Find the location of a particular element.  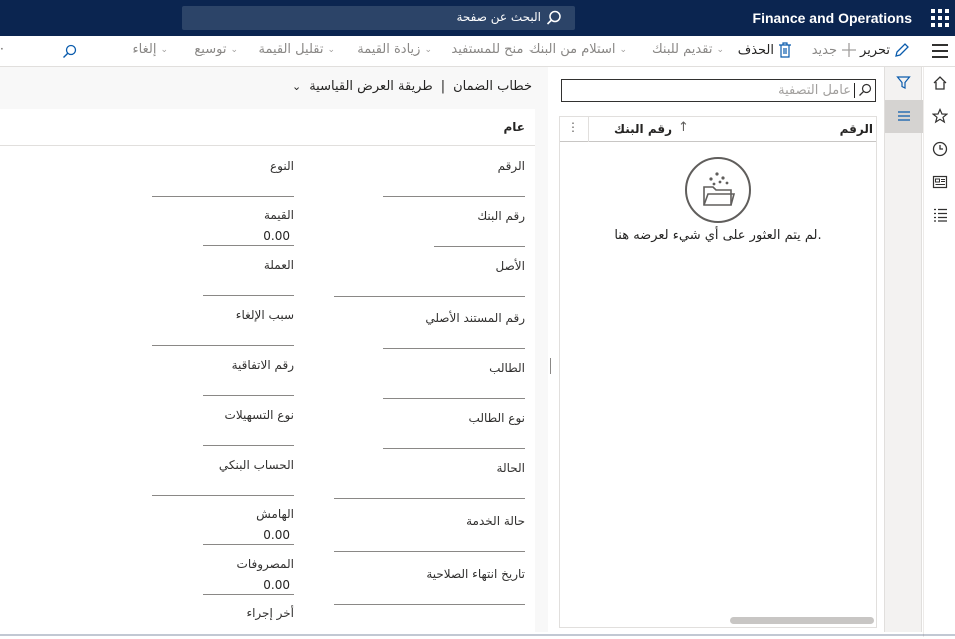

empty-folder-icon is located at coordinates (718, 190).